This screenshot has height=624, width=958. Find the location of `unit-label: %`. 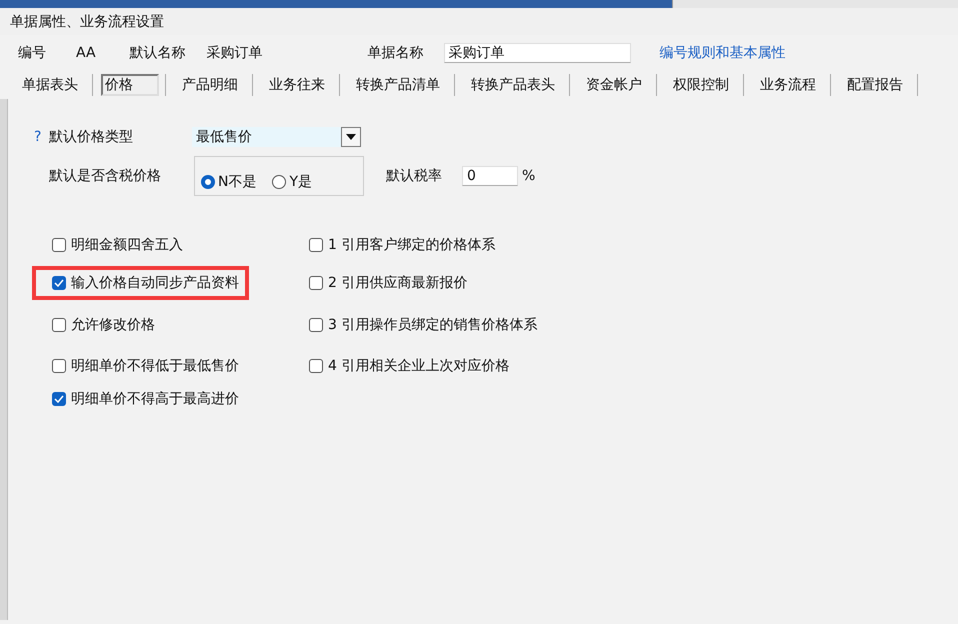

unit-label: % is located at coordinates (529, 176).